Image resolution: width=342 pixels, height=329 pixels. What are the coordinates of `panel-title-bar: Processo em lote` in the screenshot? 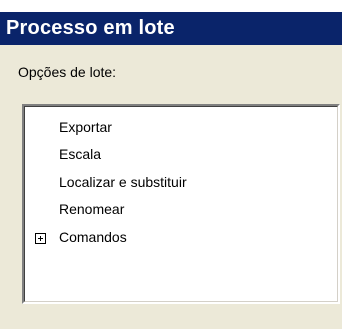 It's located at (171, 28).